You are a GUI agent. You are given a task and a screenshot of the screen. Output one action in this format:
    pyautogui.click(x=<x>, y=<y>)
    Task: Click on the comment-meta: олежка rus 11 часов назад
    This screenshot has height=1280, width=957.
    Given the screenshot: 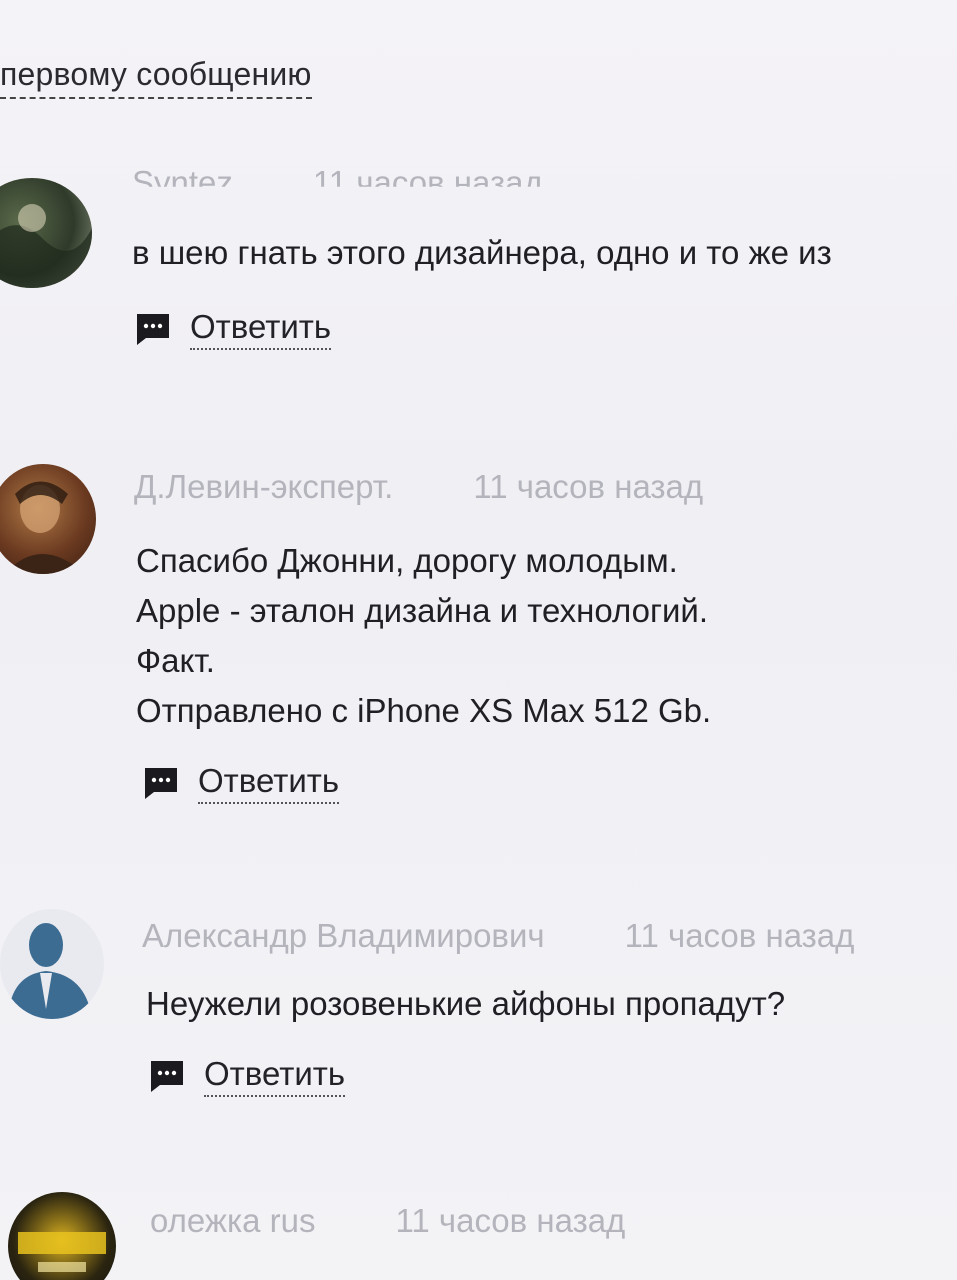 What is the action you would take?
    pyautogui.click(x=387, y=1221)
    